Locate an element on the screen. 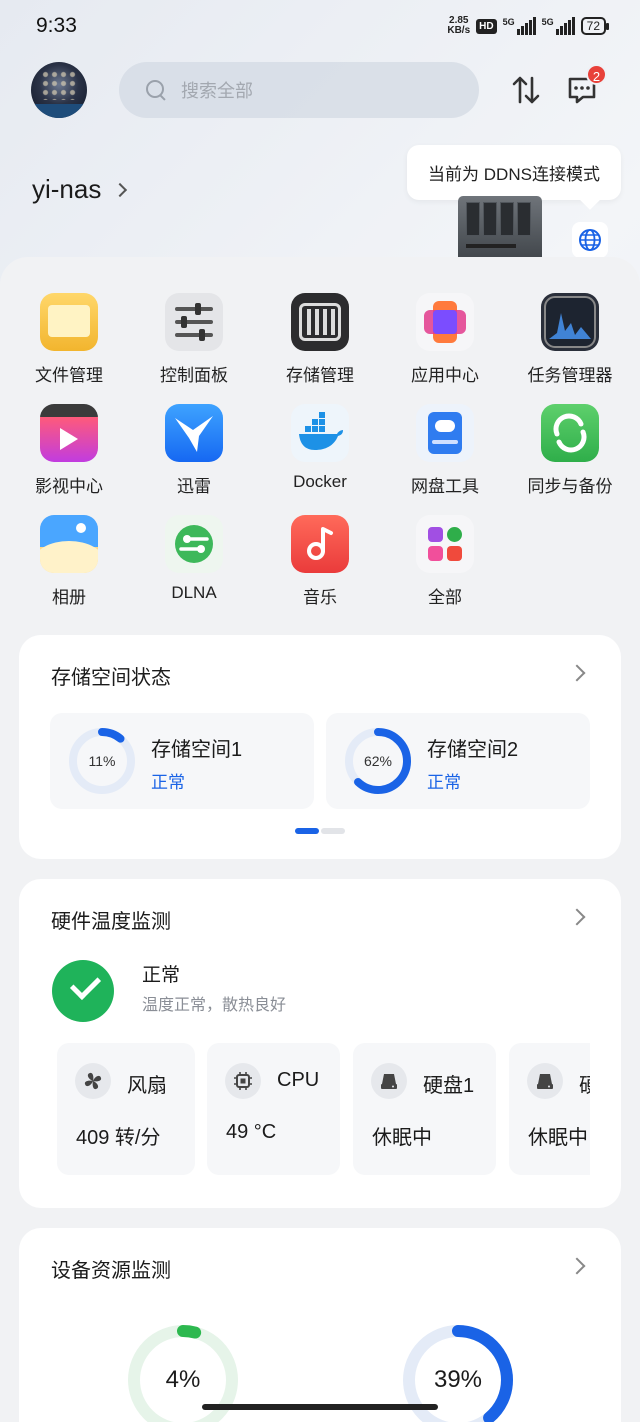 This screenshot has height=1422, width=640. app-docker: Docker is located at coordinates (320, 448).